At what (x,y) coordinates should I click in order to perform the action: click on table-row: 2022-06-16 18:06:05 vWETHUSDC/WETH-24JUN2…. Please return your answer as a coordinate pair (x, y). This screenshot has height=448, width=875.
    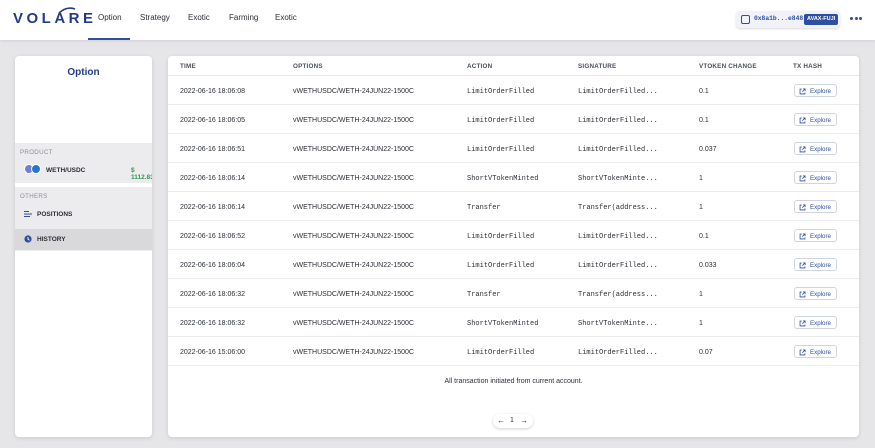
    Looking at the image, I should click on (513, 119).